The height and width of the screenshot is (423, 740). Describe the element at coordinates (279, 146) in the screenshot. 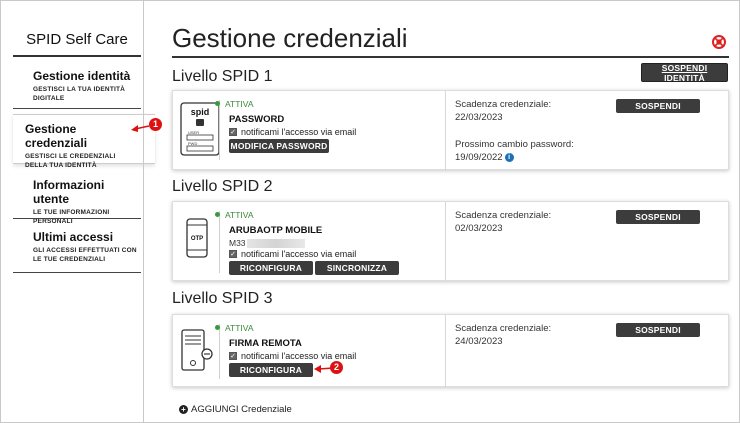

I see `modify-password-button: MODIFICA PASSWORD` at that location.